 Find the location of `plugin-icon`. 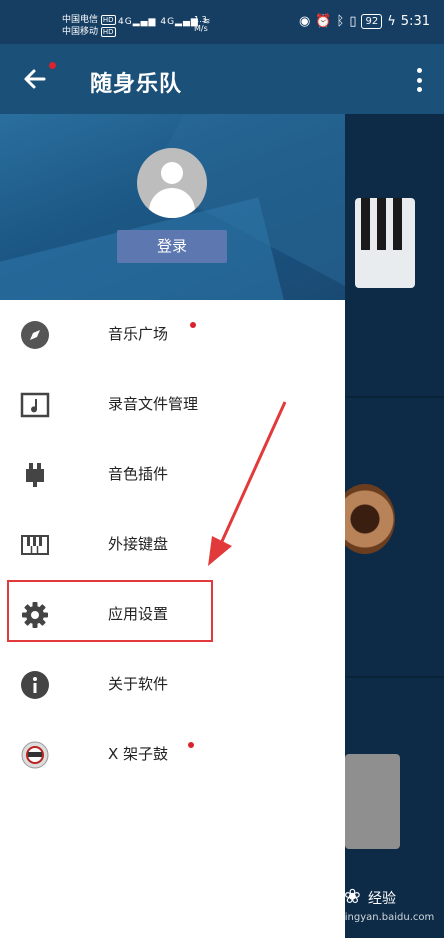

plugin-icon is located at coordinates (35, 475).